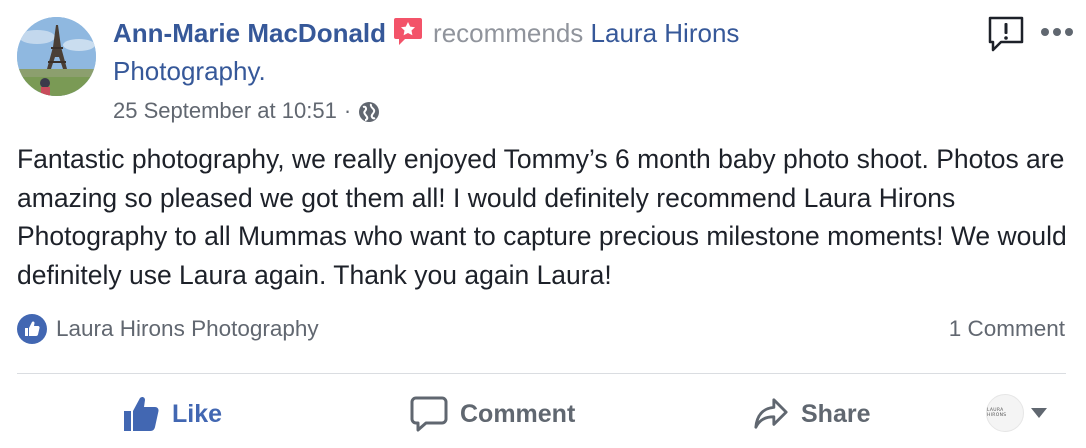 The width and height of the screenshot is (1086, 448). Describe the element at coordinates (836, 413) in the screenshot. I see `share-label: Share` at that location.